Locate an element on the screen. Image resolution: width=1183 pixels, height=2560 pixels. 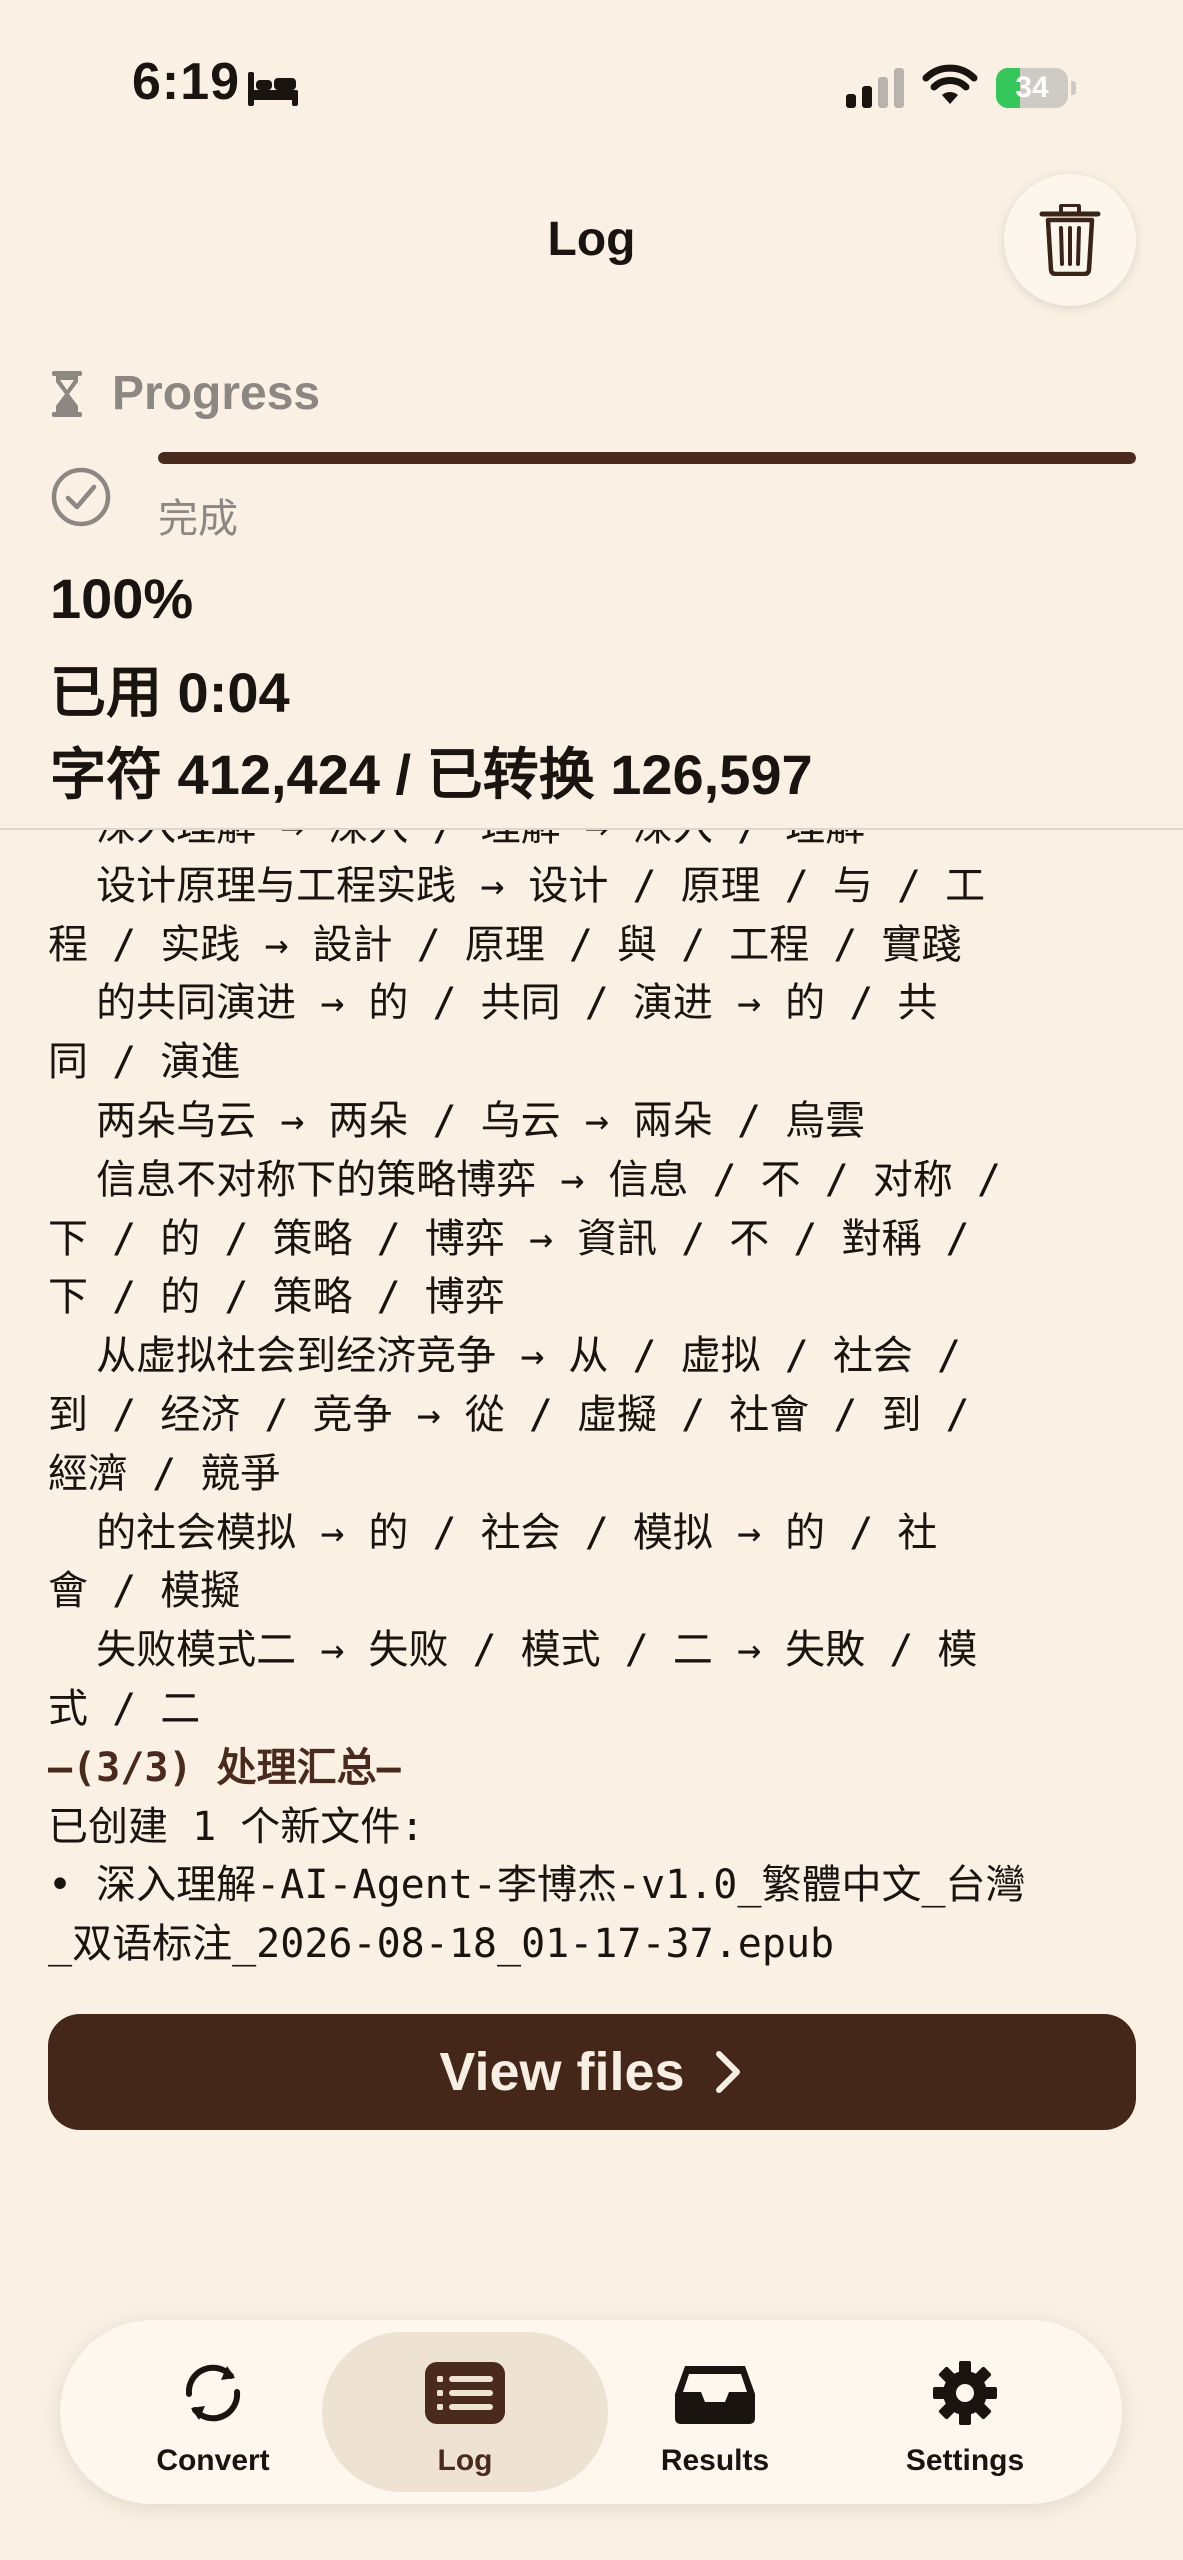
log-line: 信息不对称下的策略博弈 → 信息 / 不 / 对称 / is located at coordinates (525, 1179).